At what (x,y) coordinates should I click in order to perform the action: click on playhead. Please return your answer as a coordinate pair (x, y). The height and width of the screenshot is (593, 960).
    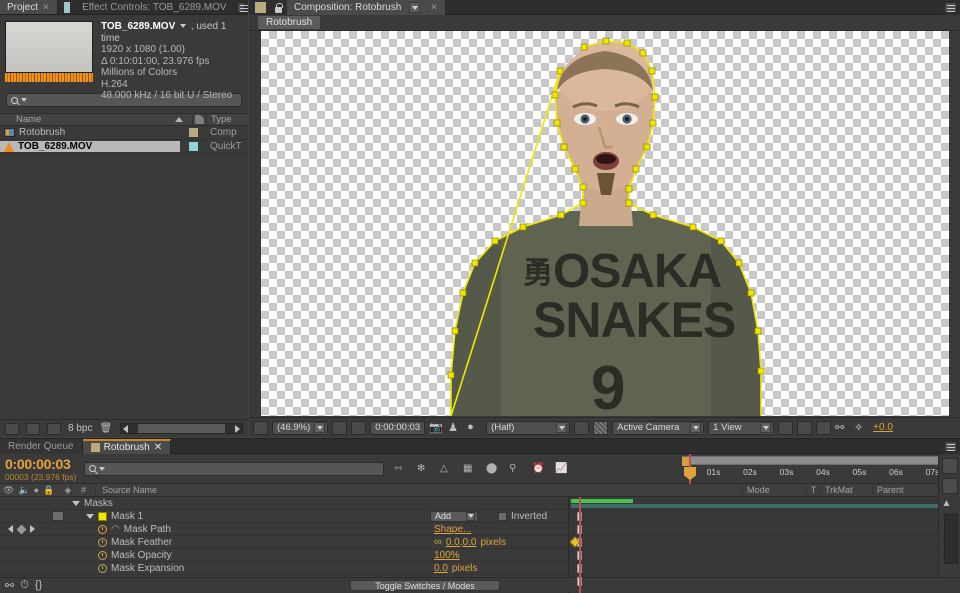
    Looking at the image, I should click on (690, 469).